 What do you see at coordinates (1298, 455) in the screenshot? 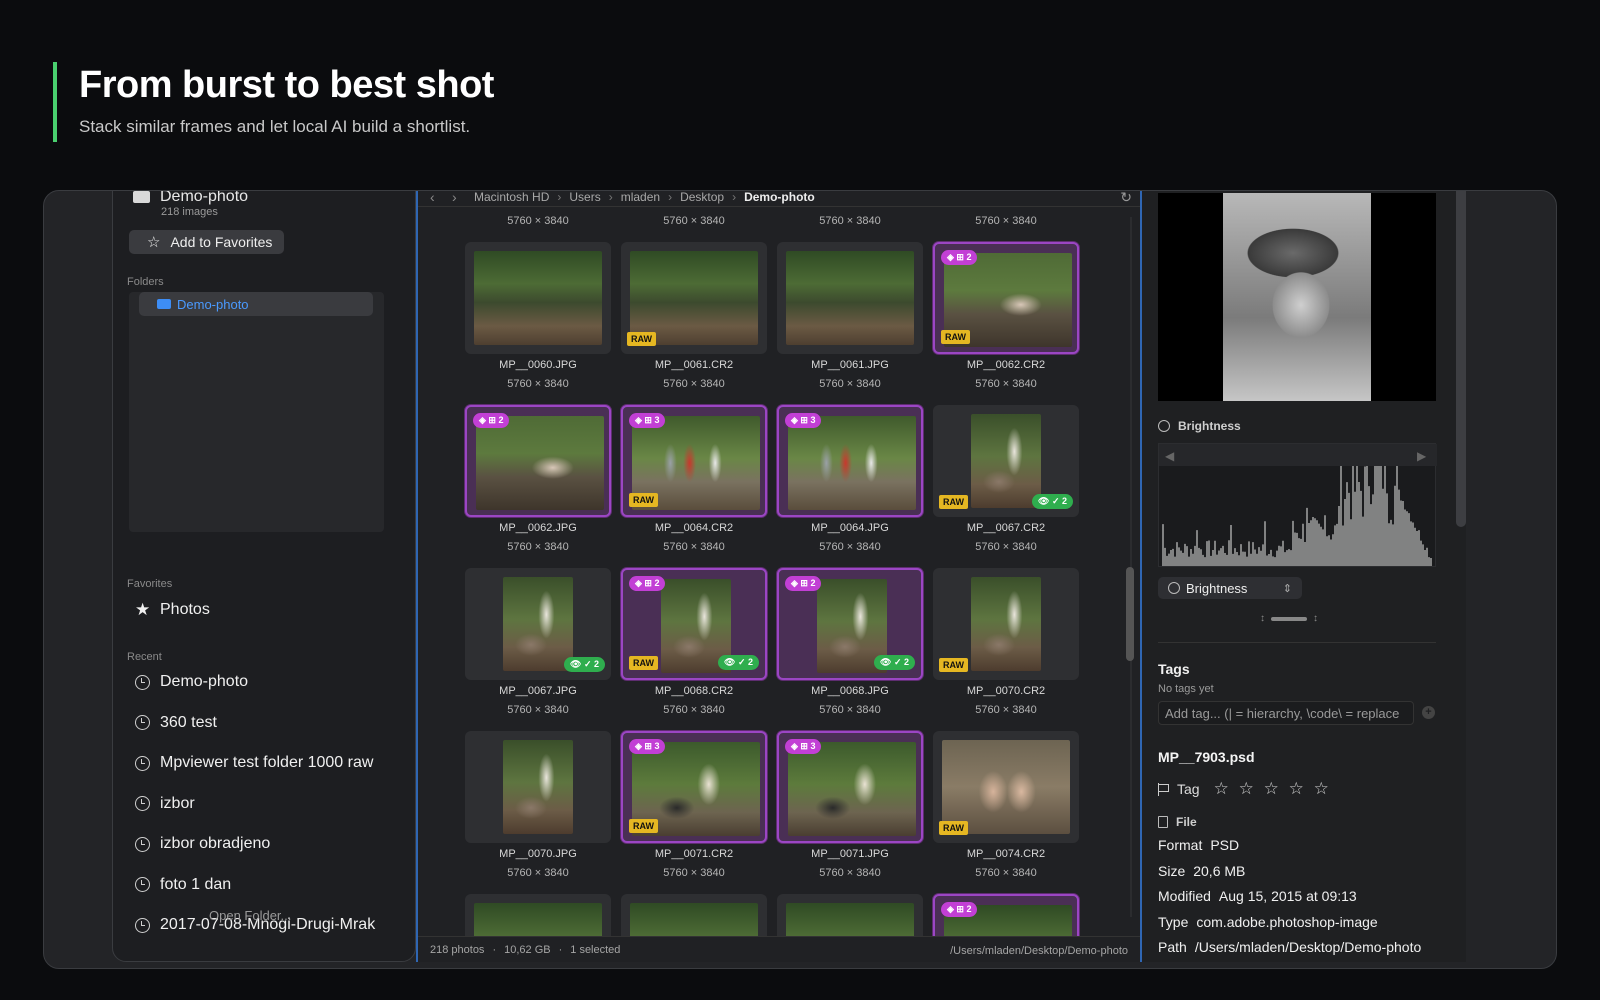
I see `histogram-header` at bounding box center [1298, 455].